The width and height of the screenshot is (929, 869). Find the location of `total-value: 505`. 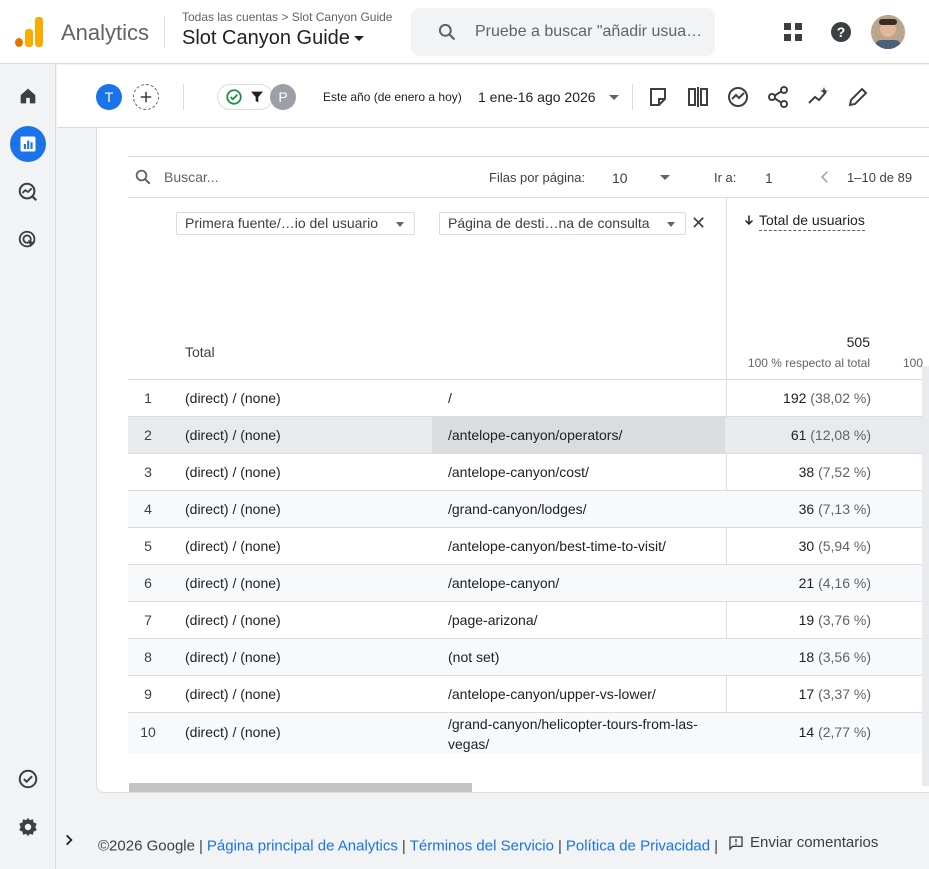

total-value: 505 is located at coordinates (858, 342).